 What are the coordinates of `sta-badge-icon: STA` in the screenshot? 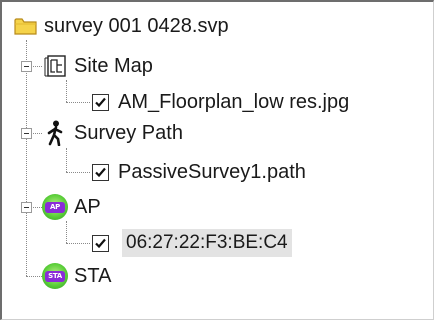 It's located at (55, 276).